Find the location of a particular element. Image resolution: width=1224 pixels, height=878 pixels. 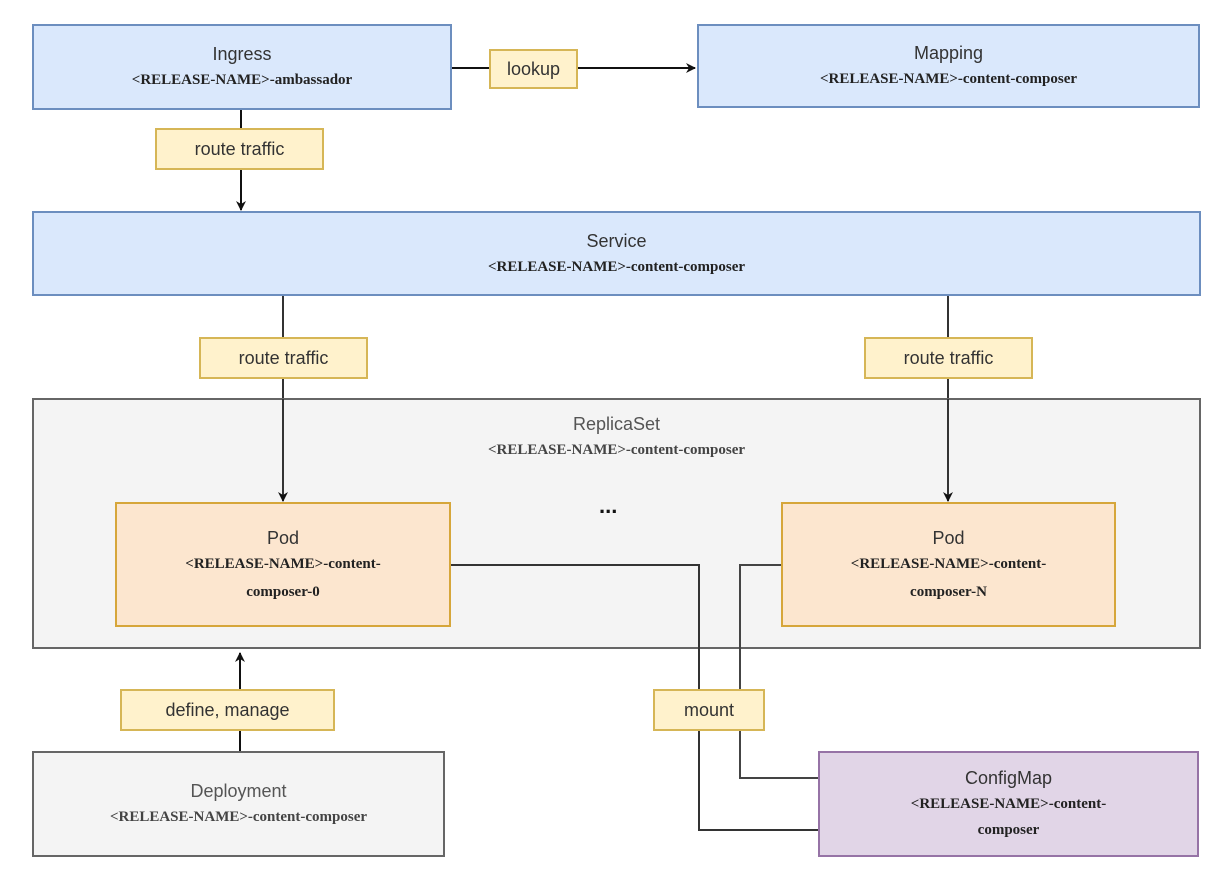

edge-label-lookup: lookup is located at coordinates (533, 69).